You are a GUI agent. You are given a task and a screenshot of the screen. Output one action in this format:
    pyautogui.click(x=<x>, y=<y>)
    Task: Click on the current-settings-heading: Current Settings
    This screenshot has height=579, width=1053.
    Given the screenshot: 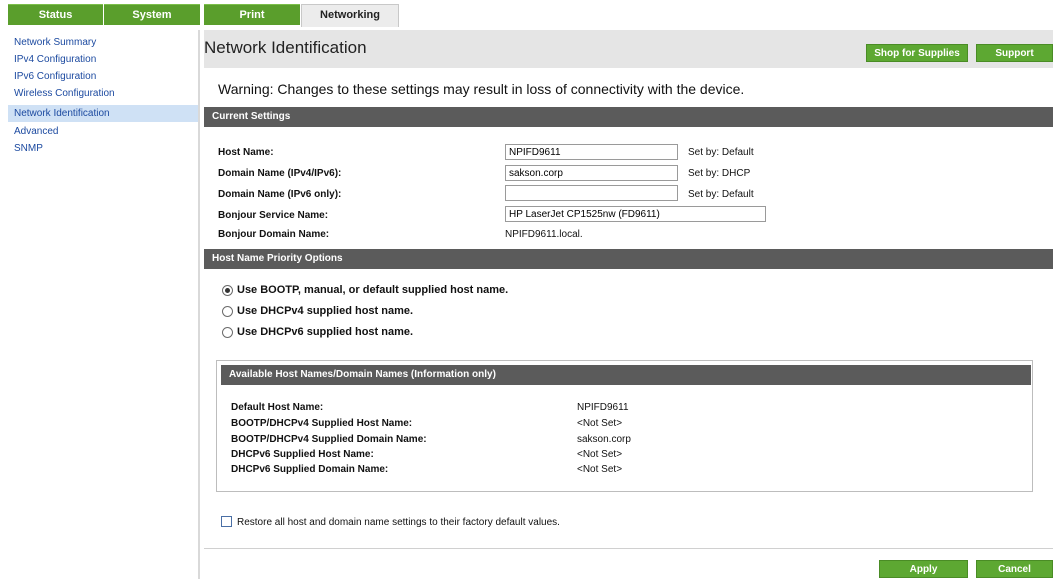 What is the action you would take?
    pyautogui.click(x=628, y=117)
    